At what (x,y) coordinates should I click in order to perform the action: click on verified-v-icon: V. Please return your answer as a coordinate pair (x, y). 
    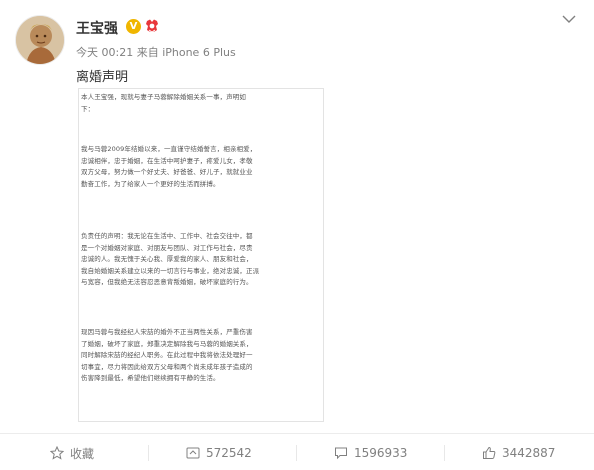
    Looking at the image, I should click on (133, 26).